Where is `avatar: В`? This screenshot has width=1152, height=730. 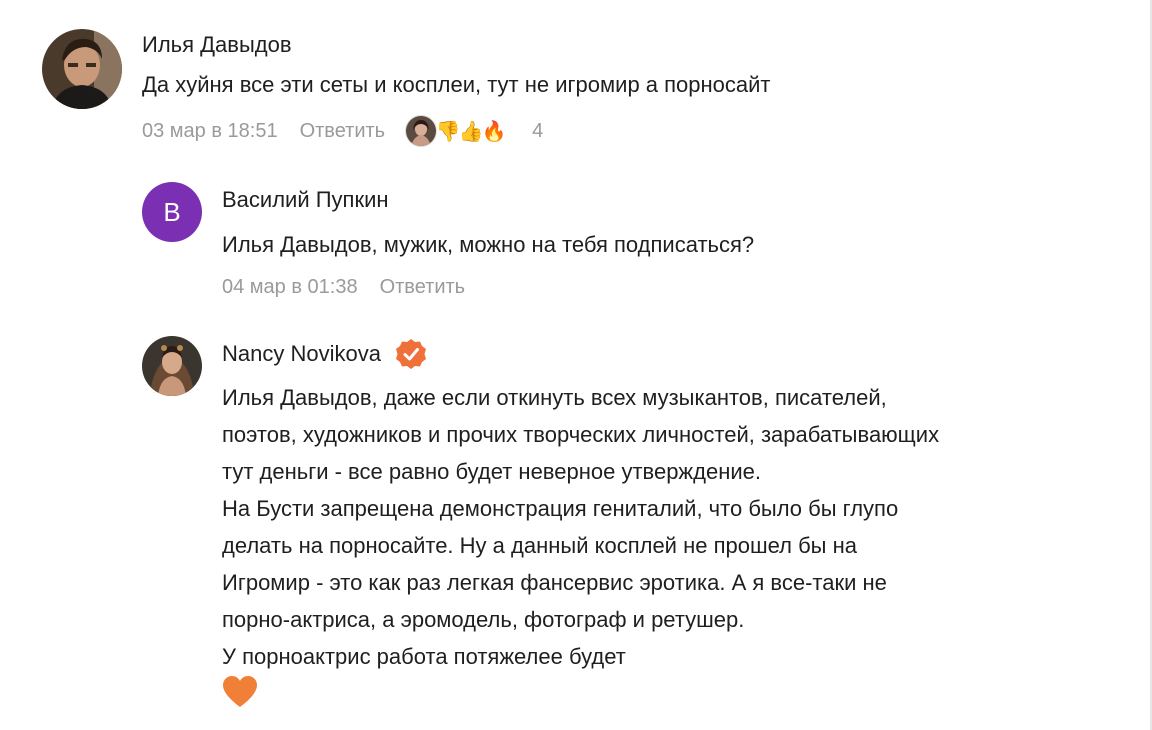 avatar: В is located at coordinates (172, 212).